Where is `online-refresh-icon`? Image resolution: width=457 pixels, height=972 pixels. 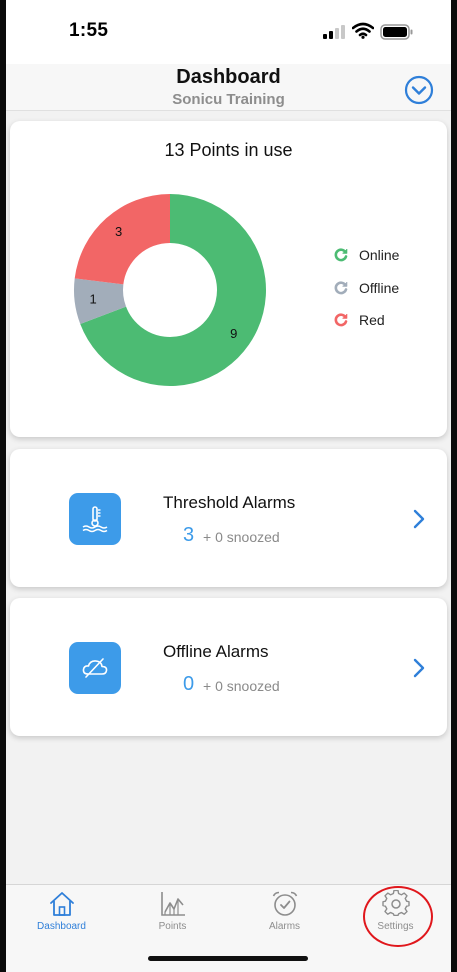 online-refresh-icon is located at coordinates (341, 255).